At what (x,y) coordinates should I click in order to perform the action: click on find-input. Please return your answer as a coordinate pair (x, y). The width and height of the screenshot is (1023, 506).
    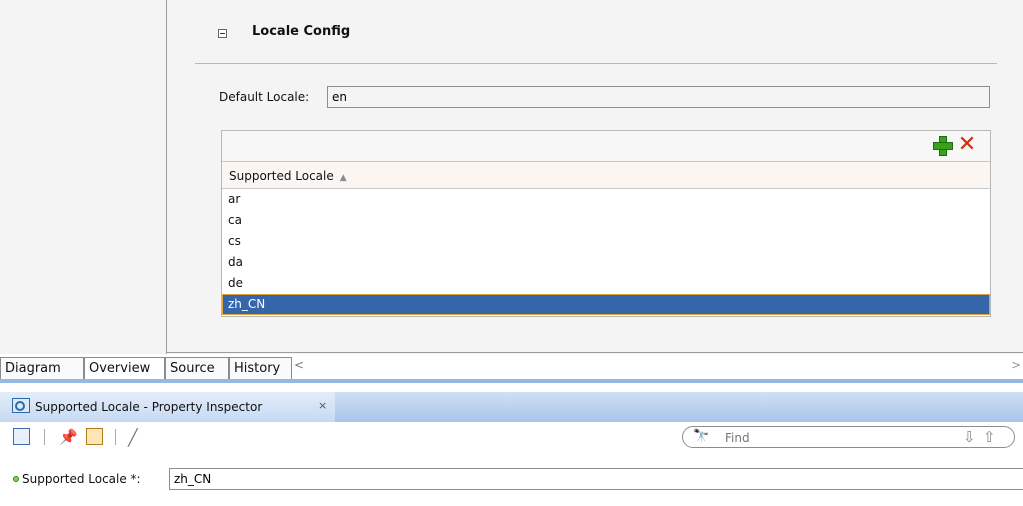
    Looking at the image, I should click on (835, 438).